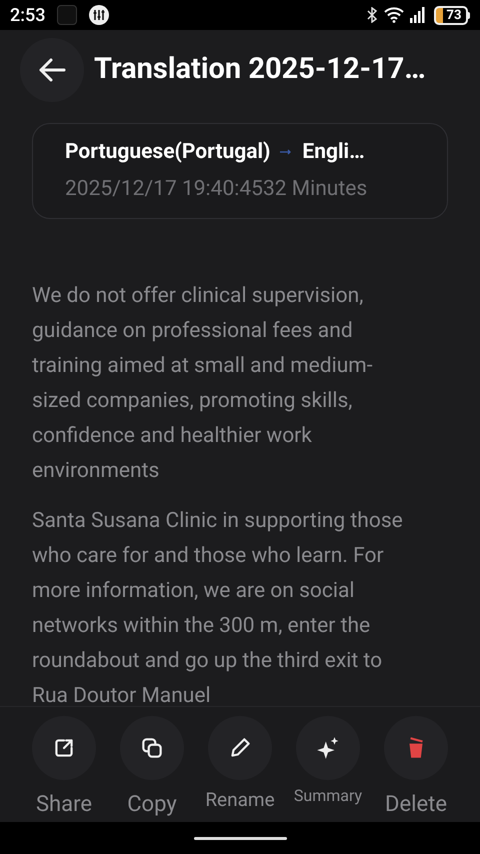 The width and height of the screenshot is (480, 854). What do you see at coordinates (328, 769) in the screenshot?
I see `summary-button: Summary` at bounding box center [328, 769].